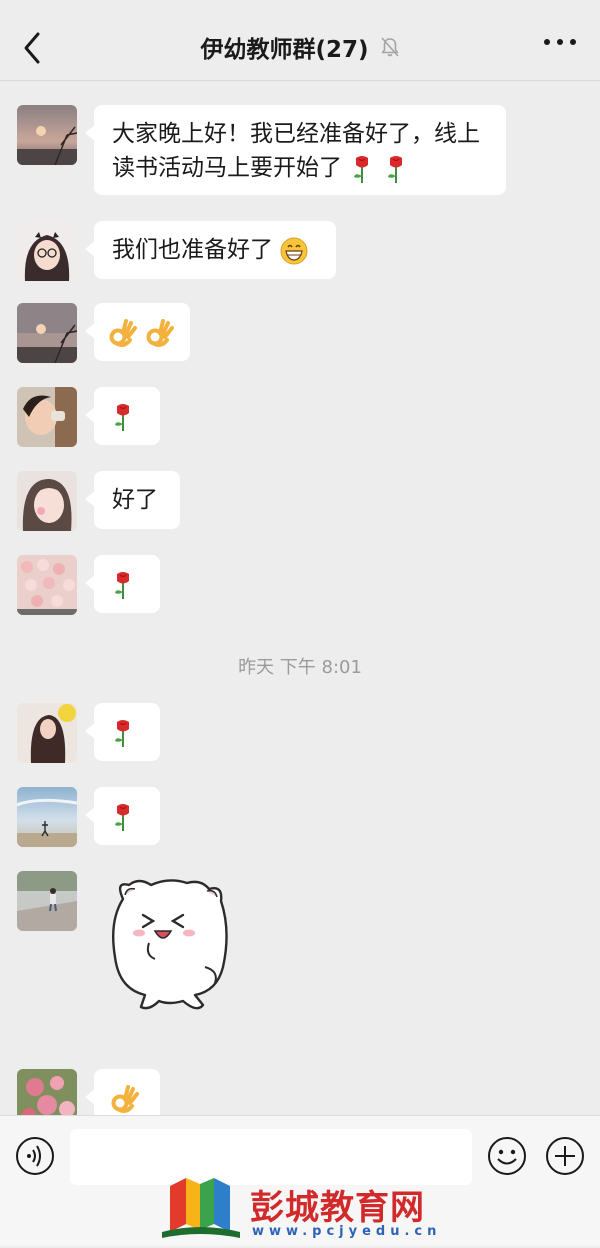 This screenshot has width=600, height=1248. I want to click on message-timestamp: 昨天 下午 8:01, so click(300, 667).